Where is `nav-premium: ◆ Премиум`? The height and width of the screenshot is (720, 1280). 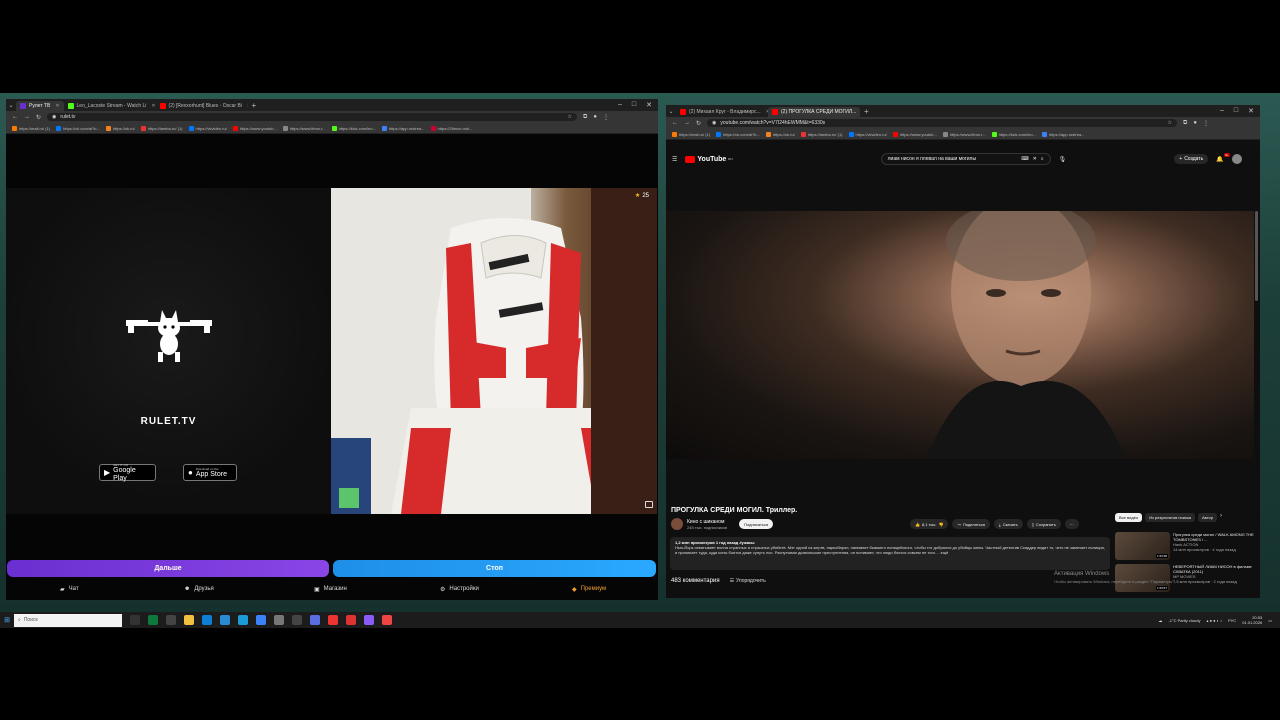 nav-premium: ◆ Премиум is located at coordinates (589, 589).